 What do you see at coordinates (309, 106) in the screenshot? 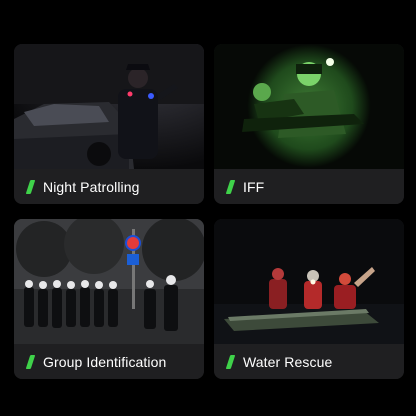
I see `iff-photo` at bounding box center [309, 106].